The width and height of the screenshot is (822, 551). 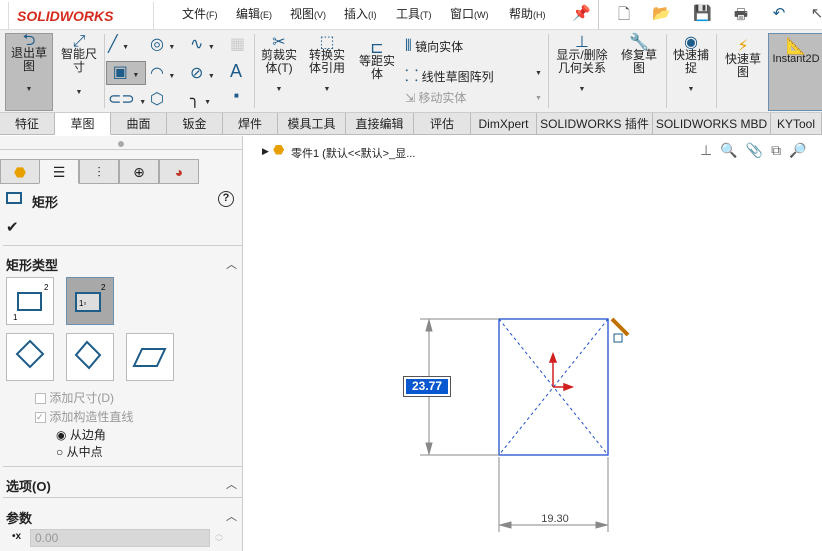 I want to click on text-icon: A, so click(x=236, y=71).